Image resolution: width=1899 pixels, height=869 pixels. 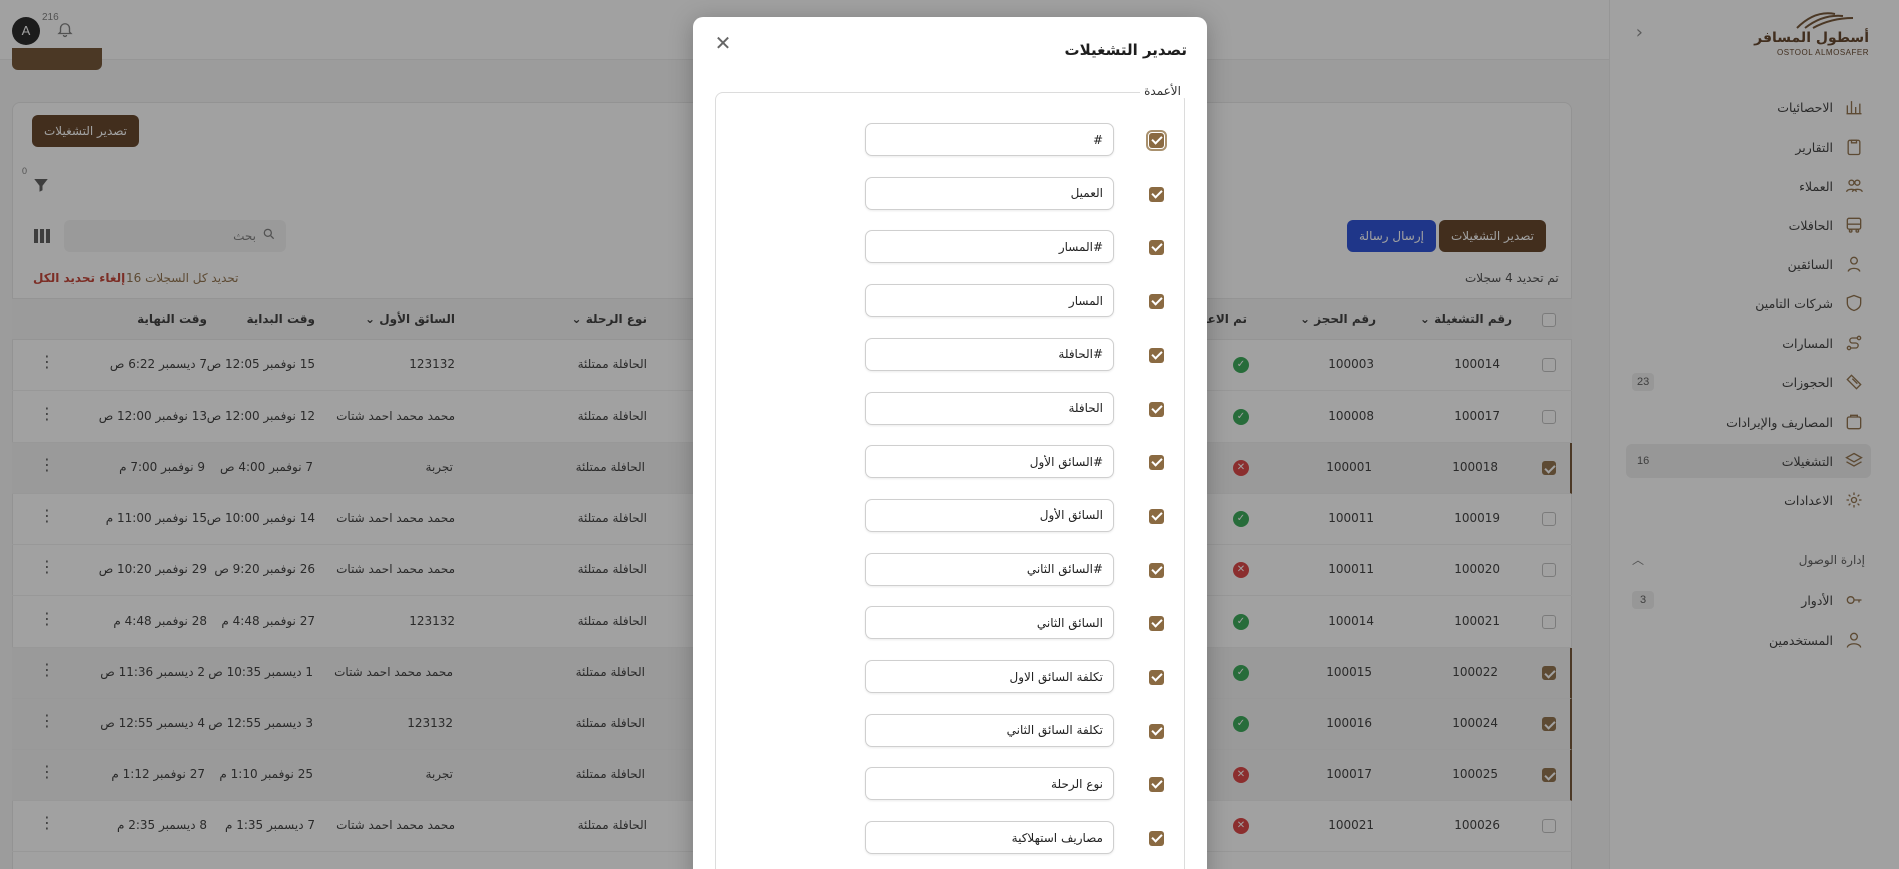 I want to click on modal-title: تصدير التشغيلات, so click(x=1125, y=50).